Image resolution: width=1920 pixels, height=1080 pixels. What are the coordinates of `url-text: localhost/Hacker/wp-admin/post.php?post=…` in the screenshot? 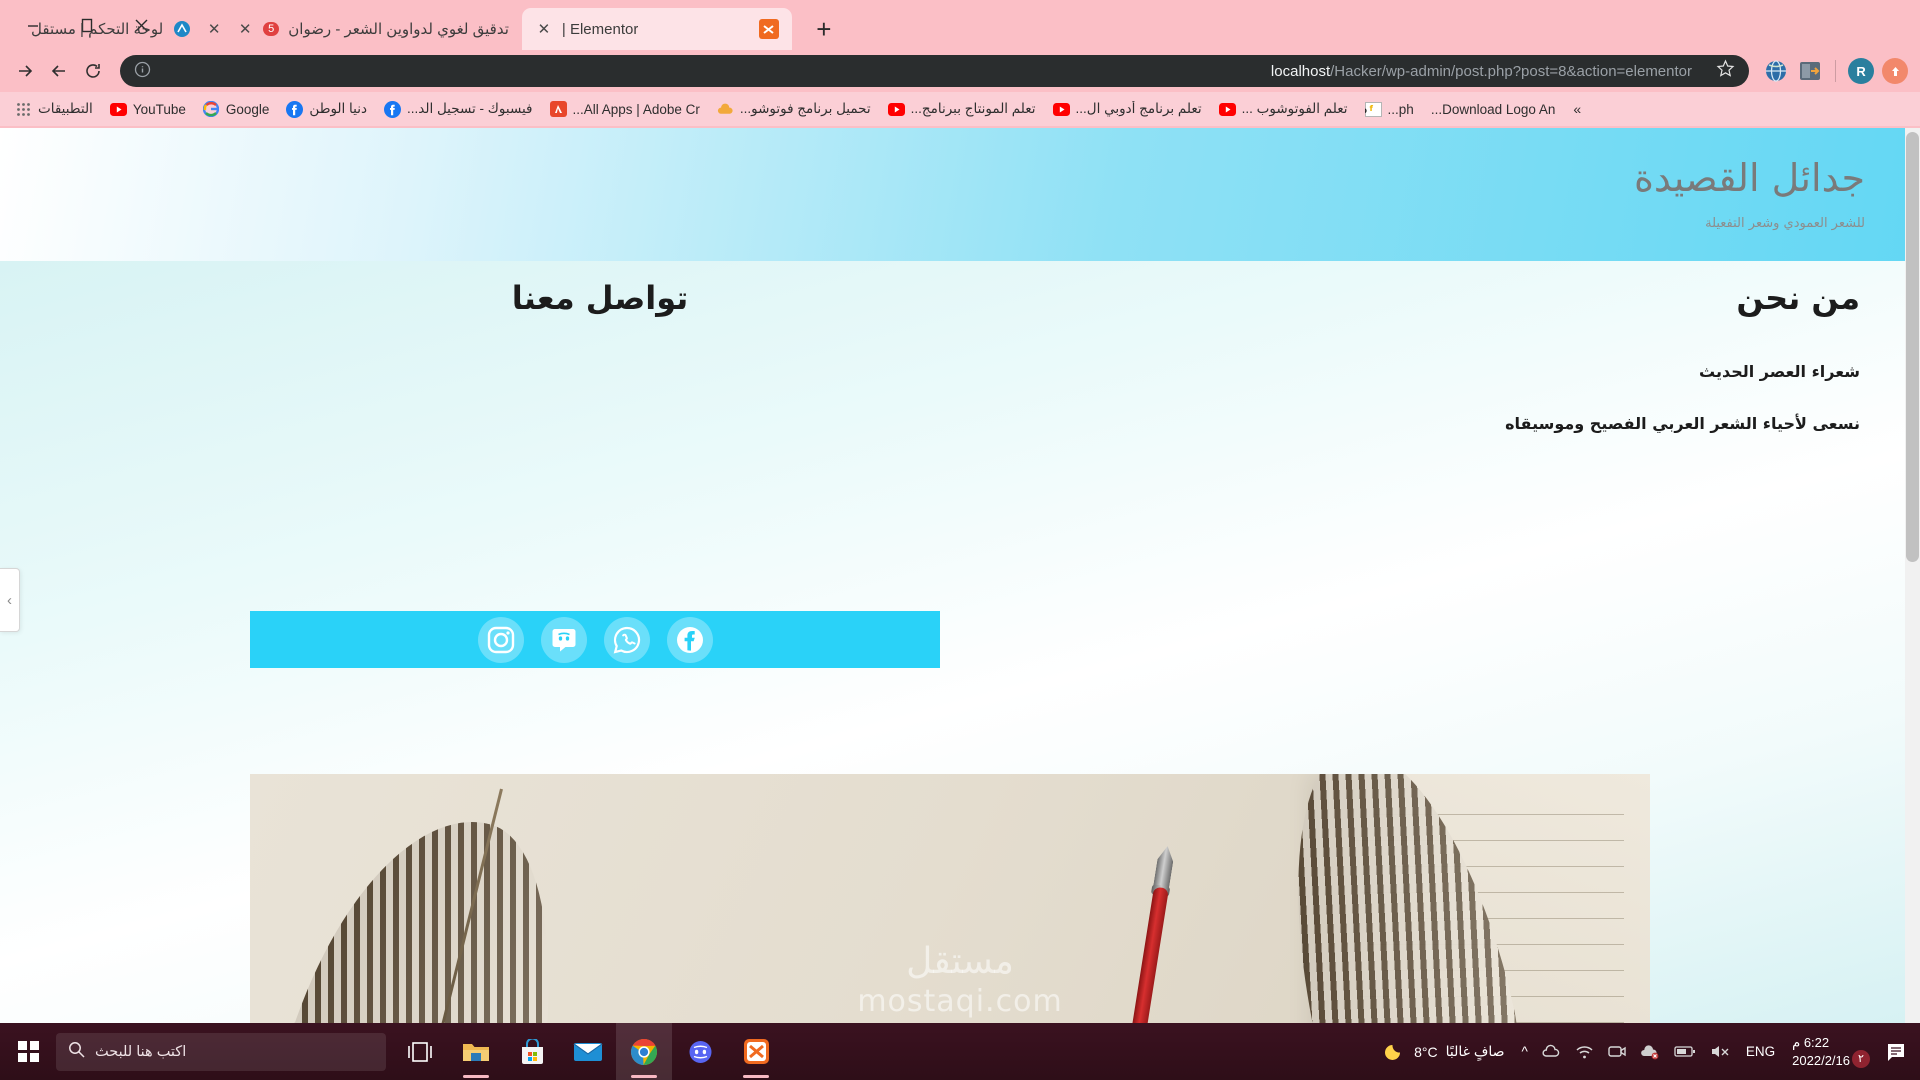 It's located at (933, 71).